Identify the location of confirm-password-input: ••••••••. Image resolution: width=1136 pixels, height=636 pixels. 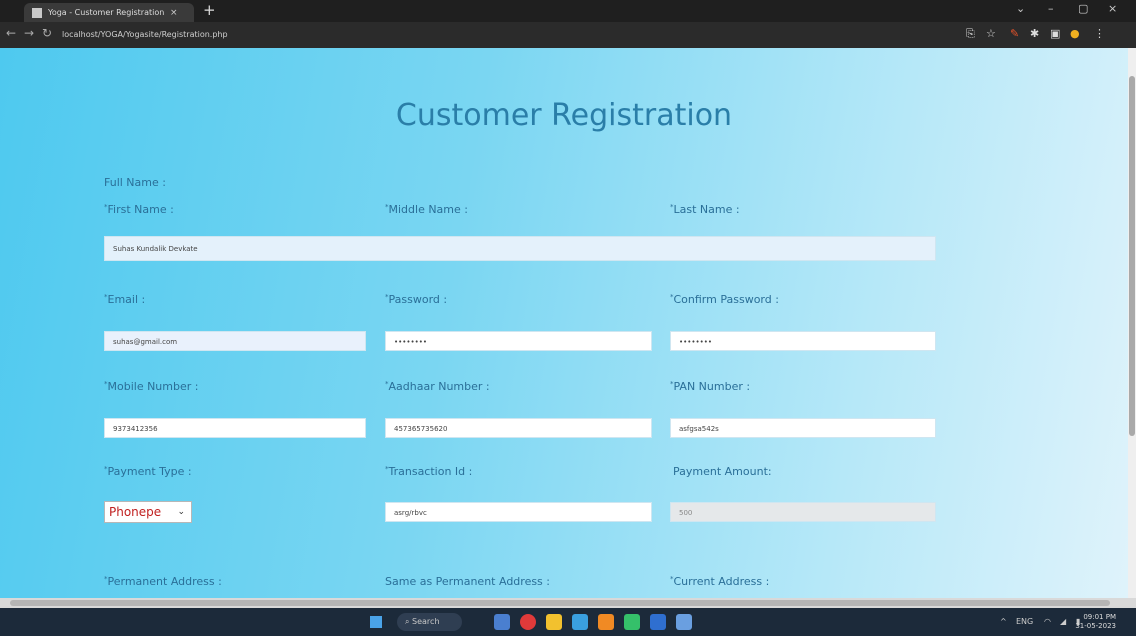
(803, 341).